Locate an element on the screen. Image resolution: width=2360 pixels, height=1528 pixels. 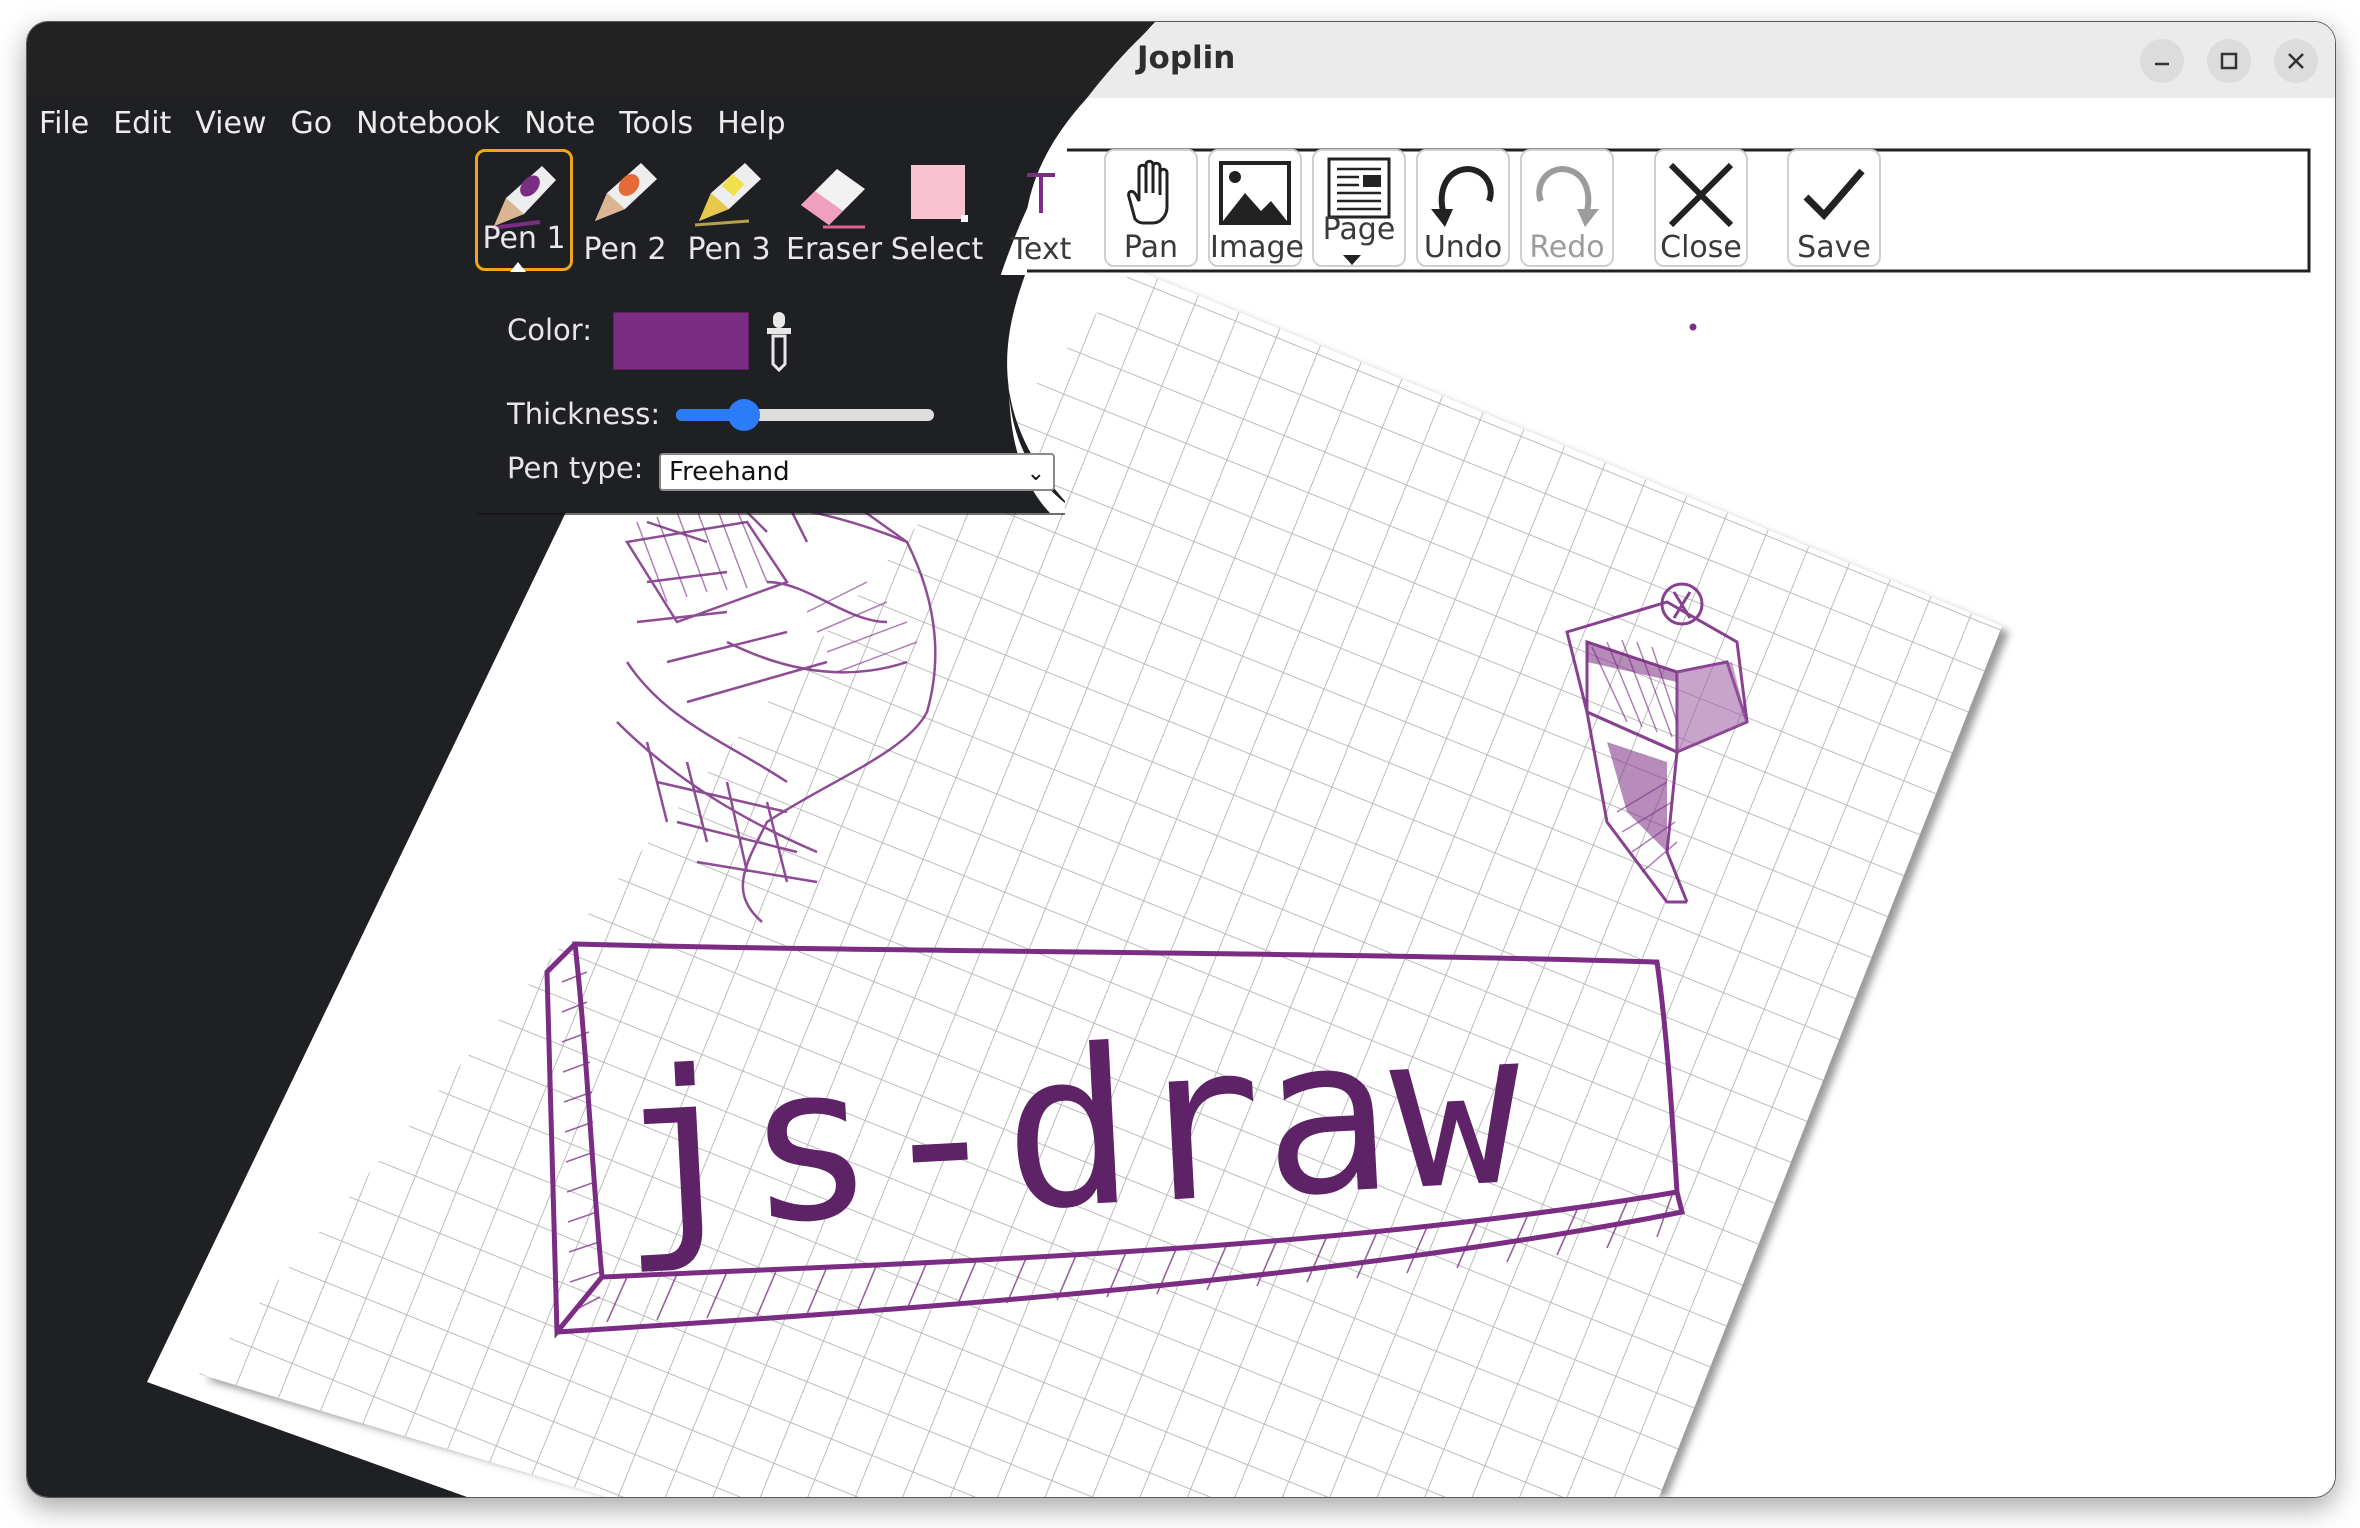
eraser-icon is located at coordinates (833, 199).